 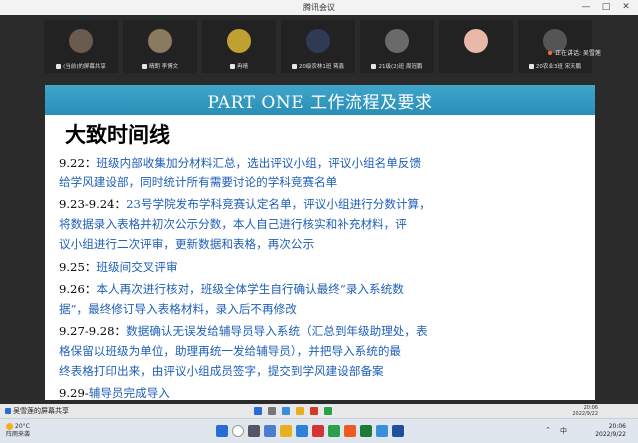 I want to click on close-button: ✕, so click(x=626, y=7).